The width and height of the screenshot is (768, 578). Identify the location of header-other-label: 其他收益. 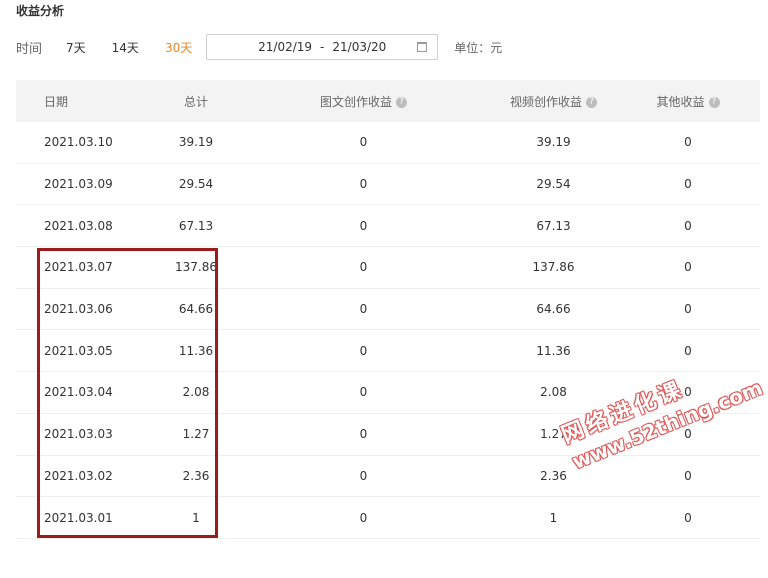
(680, 101).